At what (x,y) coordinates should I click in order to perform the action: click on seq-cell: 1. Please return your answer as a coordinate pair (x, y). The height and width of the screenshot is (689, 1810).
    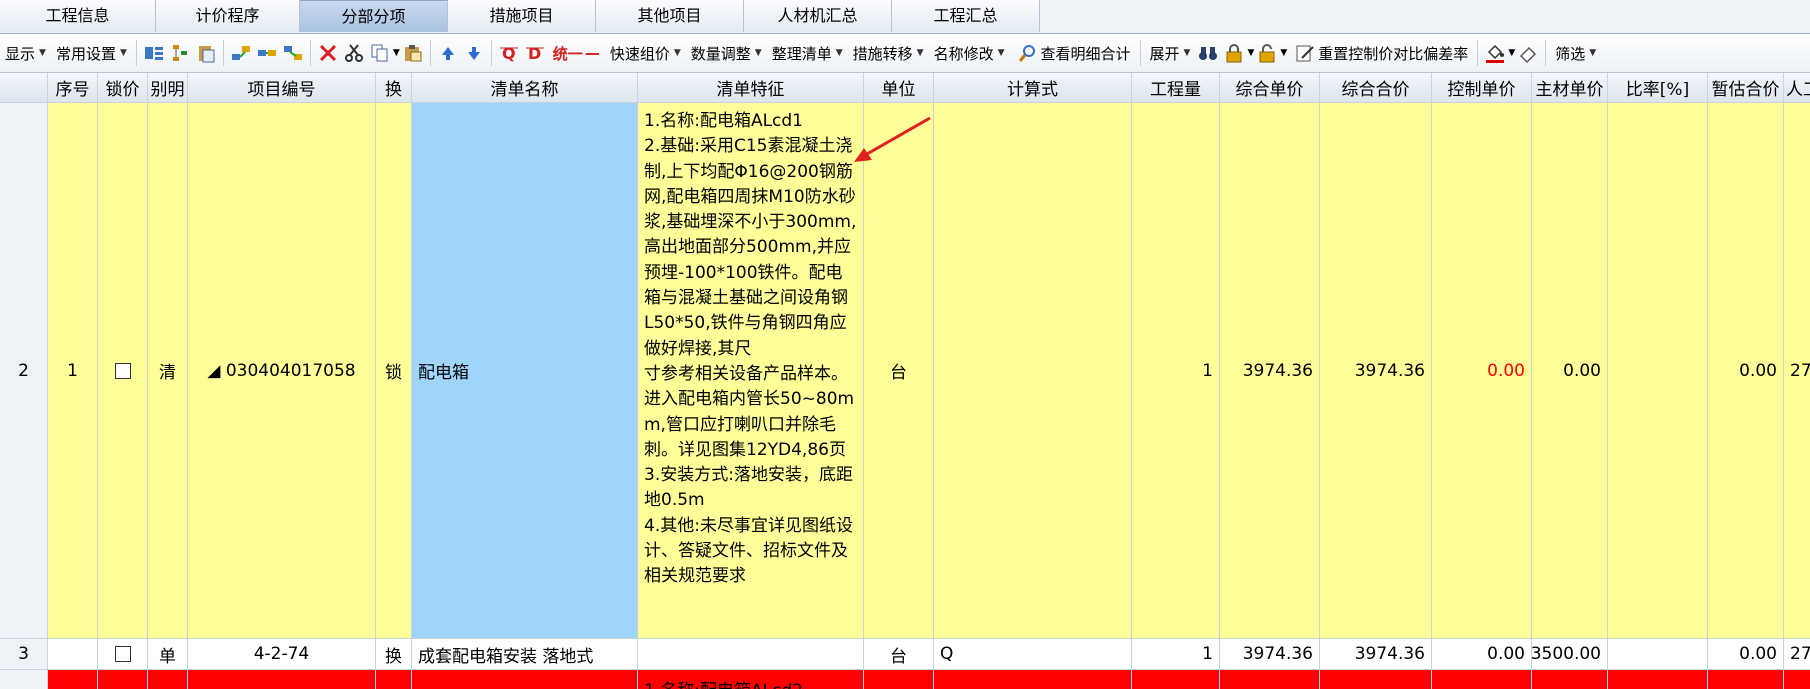
    Looking at the image, I should click on (73, 371).